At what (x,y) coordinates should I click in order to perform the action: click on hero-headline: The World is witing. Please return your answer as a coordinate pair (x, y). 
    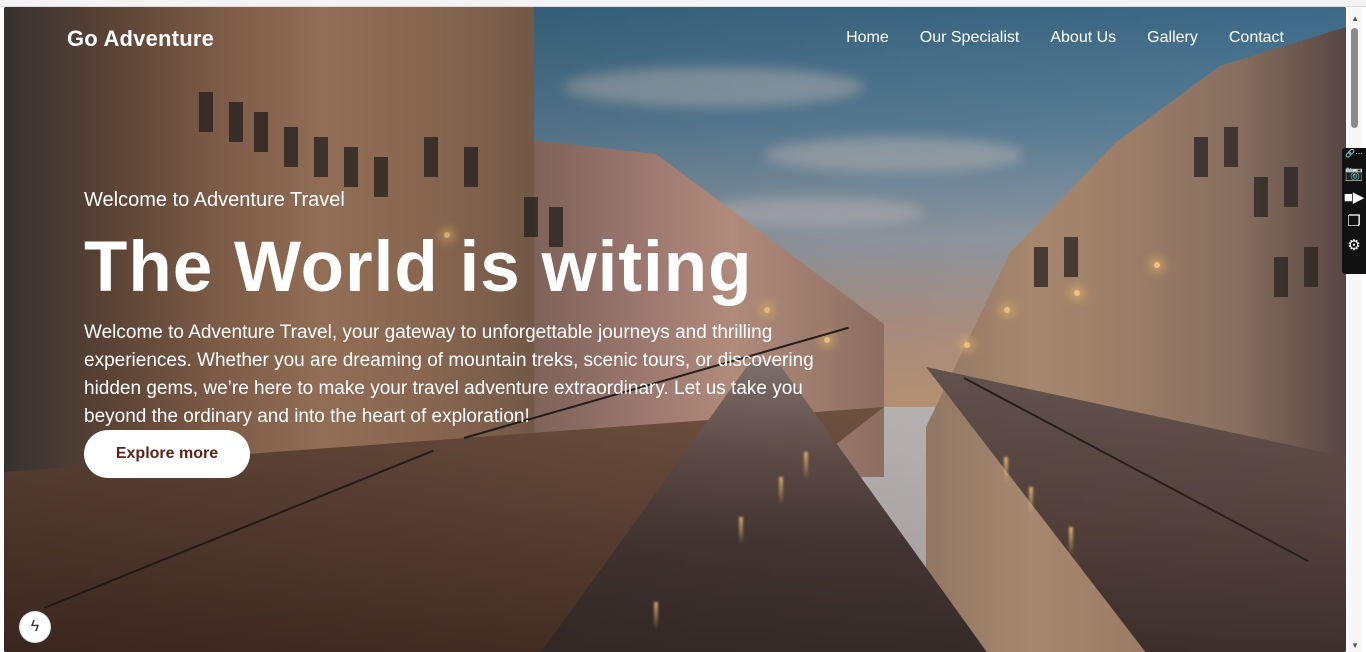
    Looking at the image, I should click on (418, 267).